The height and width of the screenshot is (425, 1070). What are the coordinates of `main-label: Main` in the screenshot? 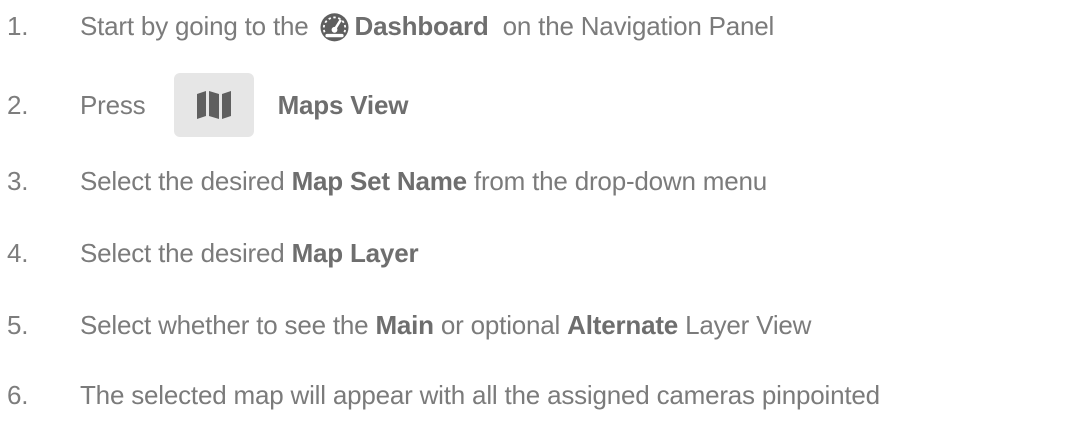 It's located at (404, 325).